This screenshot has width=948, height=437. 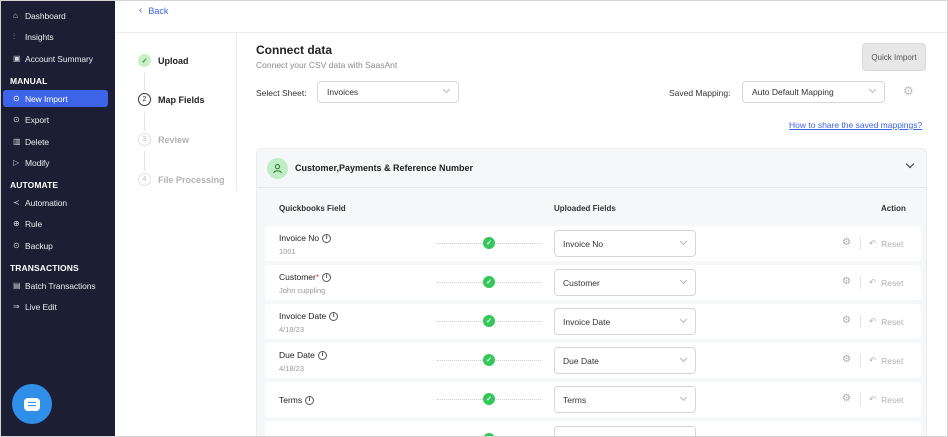 What do you see at coordinates (625, 431) in the screenshot?
I see `uploaded-field-dropdown` at bounding box center [625, 431].